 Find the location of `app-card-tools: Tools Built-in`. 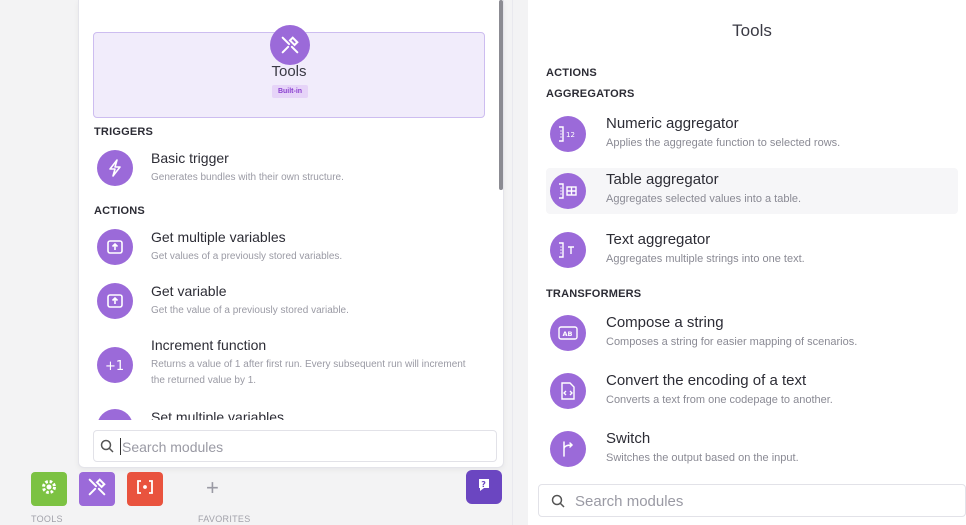

app-card-tools: Tools Built-in is located at coordinates (289, 71).